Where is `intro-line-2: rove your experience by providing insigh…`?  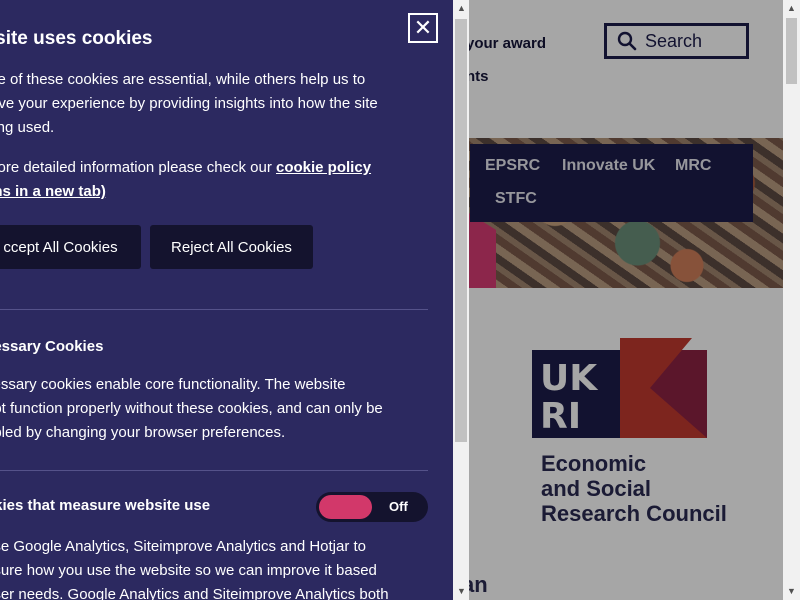 intro-line-2: rove your experience by providing insigh… is located at coordinates (189, 103).